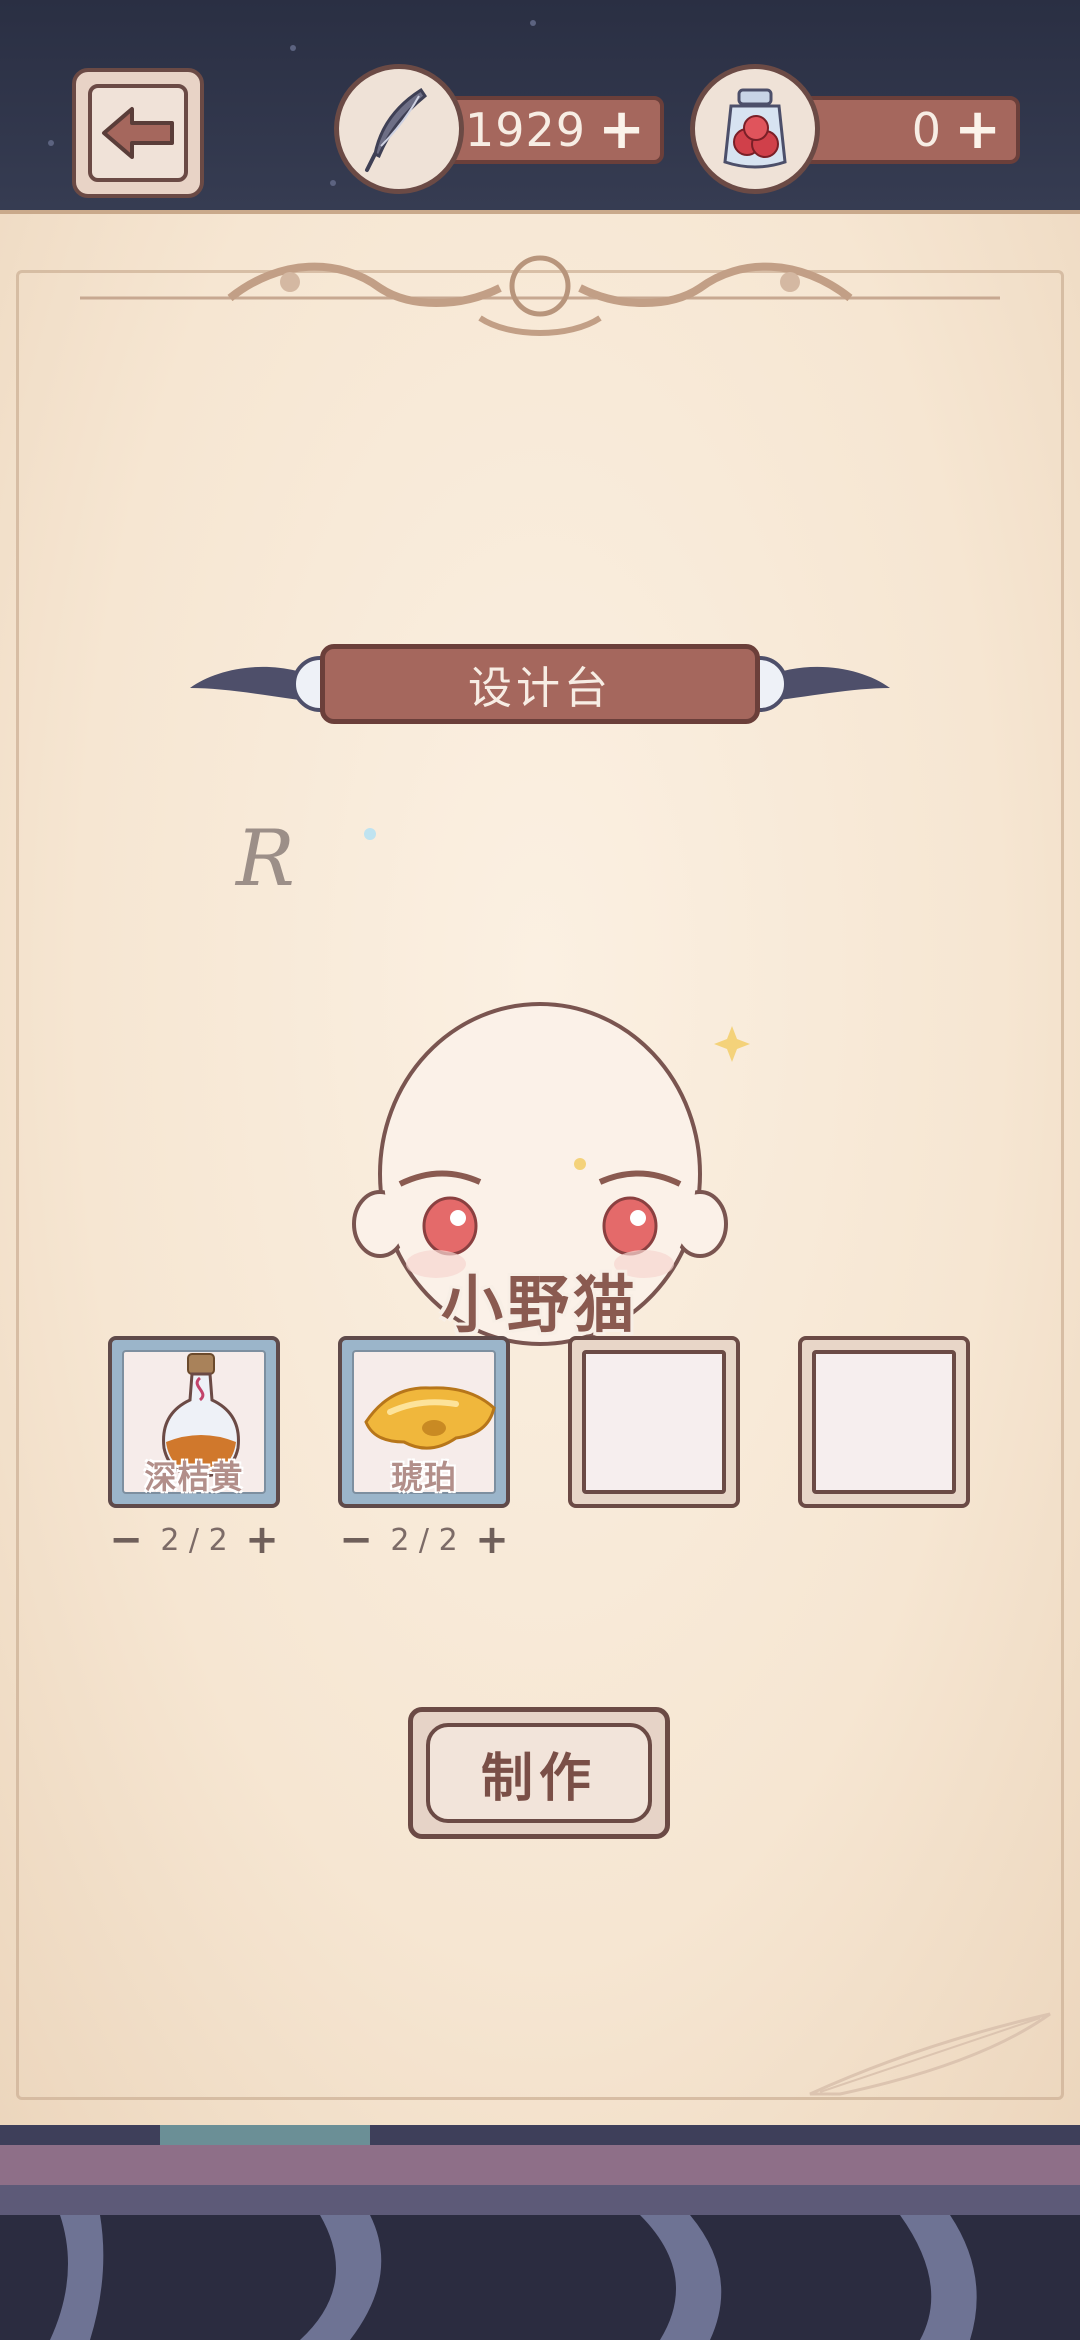 This screenshot has height=2340, width=1080. What do you see at coordinates (262, 1540) in the screenshot?
I see `increase-material-1-button: +` at bounding box center [262, 1540].